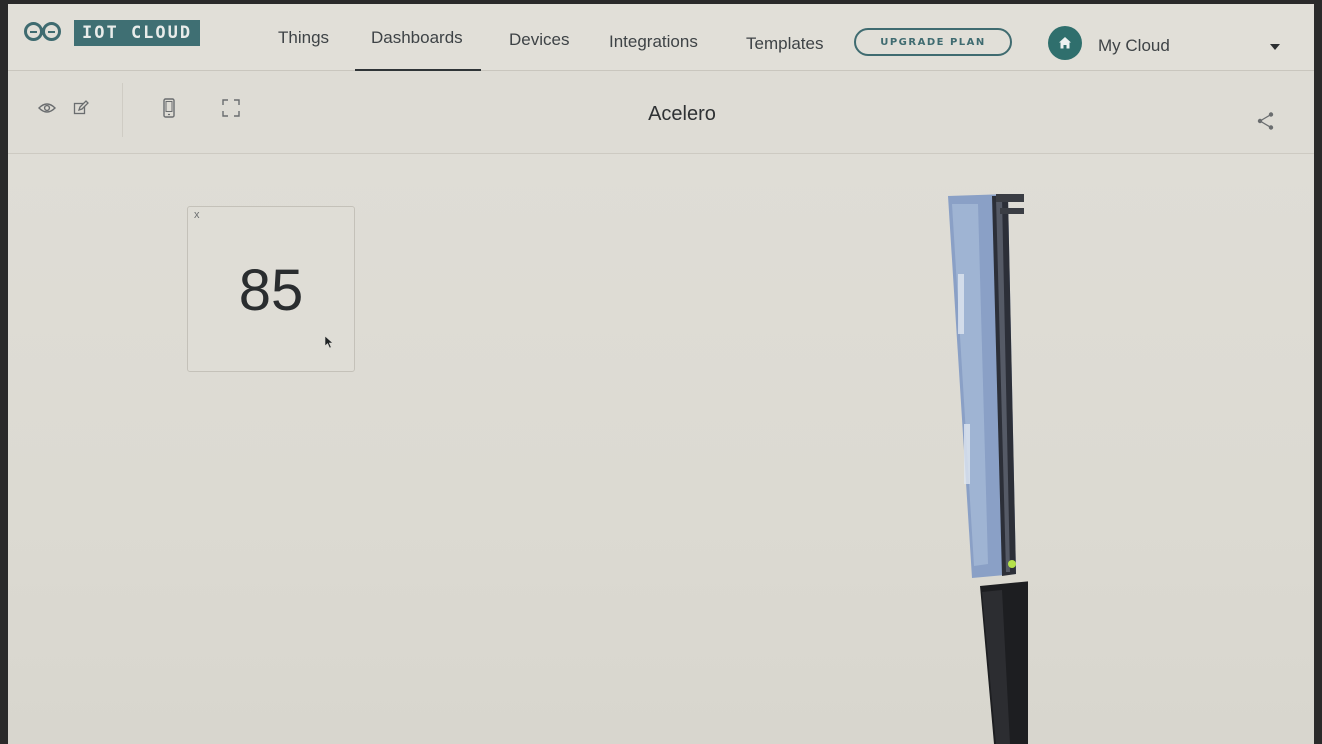 The image size is (1322, 744). I want to click on widget-value: 85, so click(271, 290).